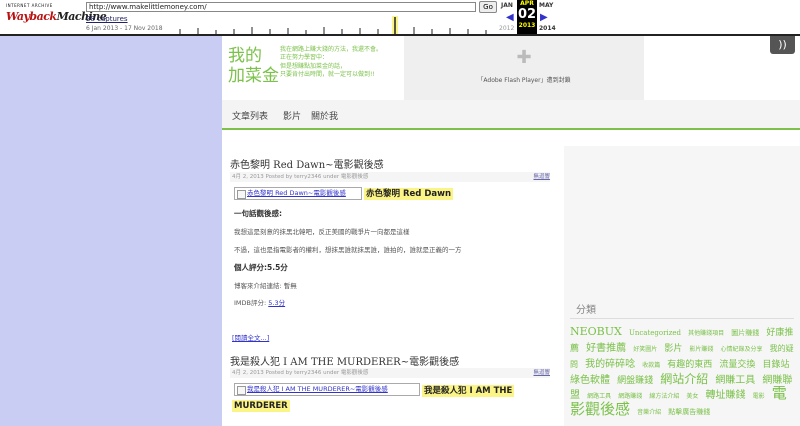 The width and height of the screenshot is (800, 426). Describe the element at coordinates (324, 115) in the screenshot. I see `nav-item-about: 關於我` at that location.